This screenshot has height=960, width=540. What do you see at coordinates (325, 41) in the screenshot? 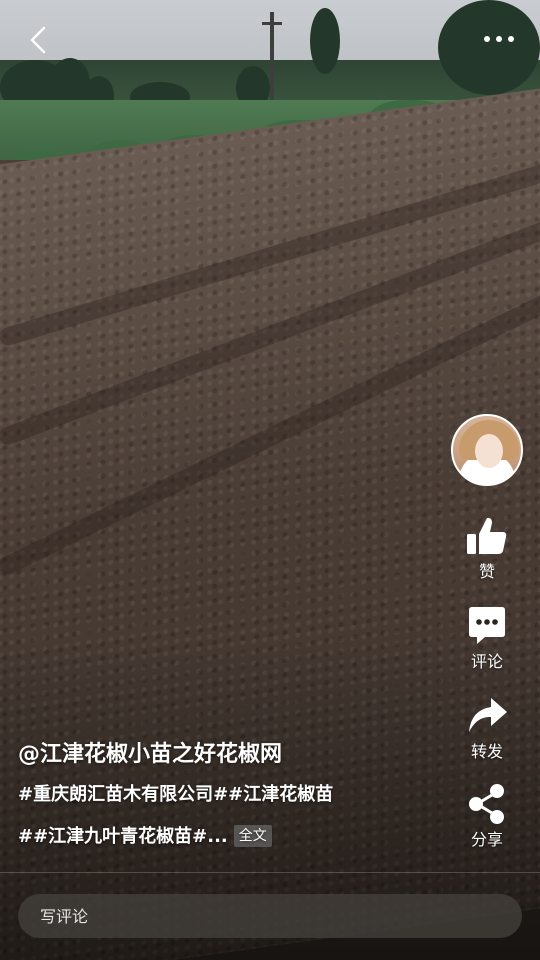
I see `tree` at bounding box center [325, 41].